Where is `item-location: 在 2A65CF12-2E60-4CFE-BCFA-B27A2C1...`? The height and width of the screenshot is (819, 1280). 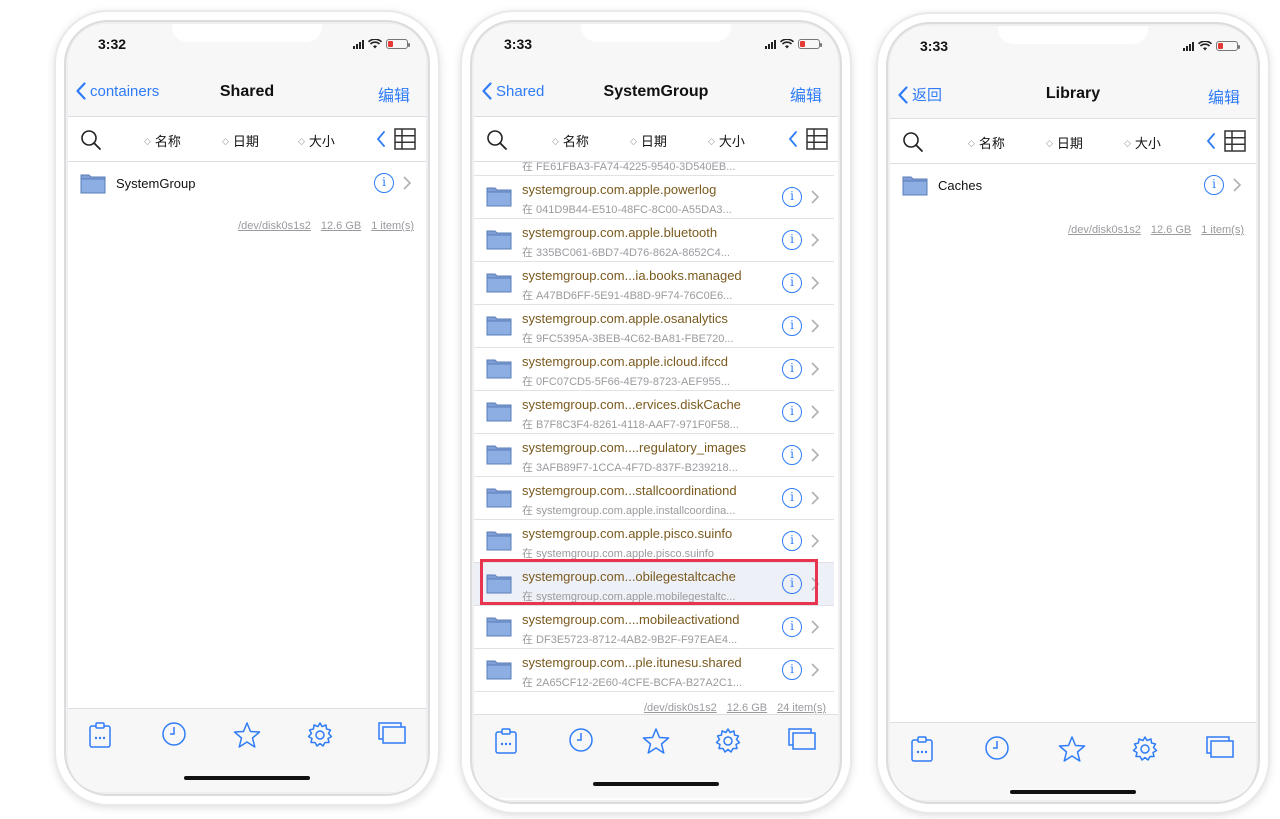
item-location: 在 2A65CF12-2E60-4CFE-BCFA-B27A2C1... is located at coordinates (632, 683).